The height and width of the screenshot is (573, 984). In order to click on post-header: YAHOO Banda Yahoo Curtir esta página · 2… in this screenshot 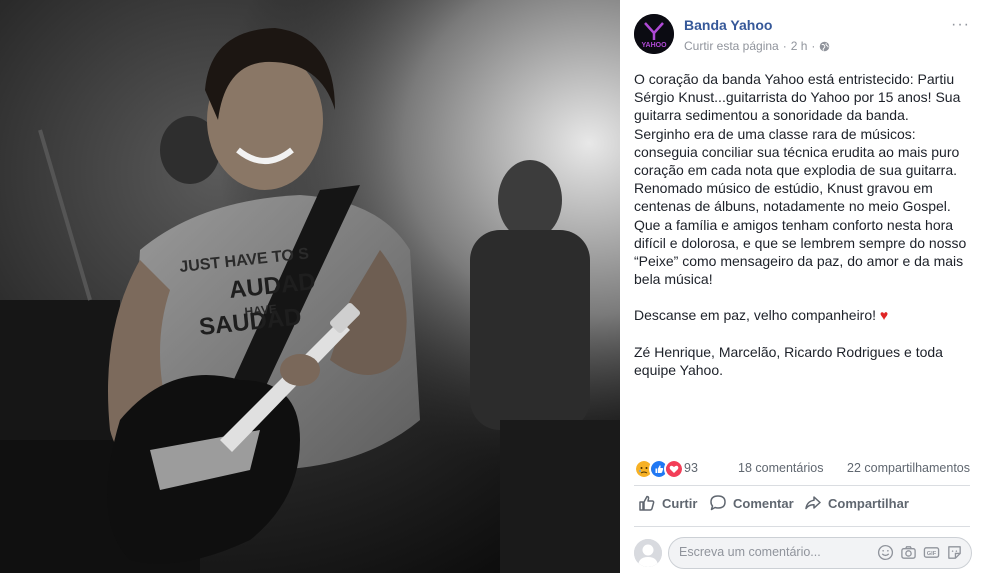, I will do `click(802, 36)`.